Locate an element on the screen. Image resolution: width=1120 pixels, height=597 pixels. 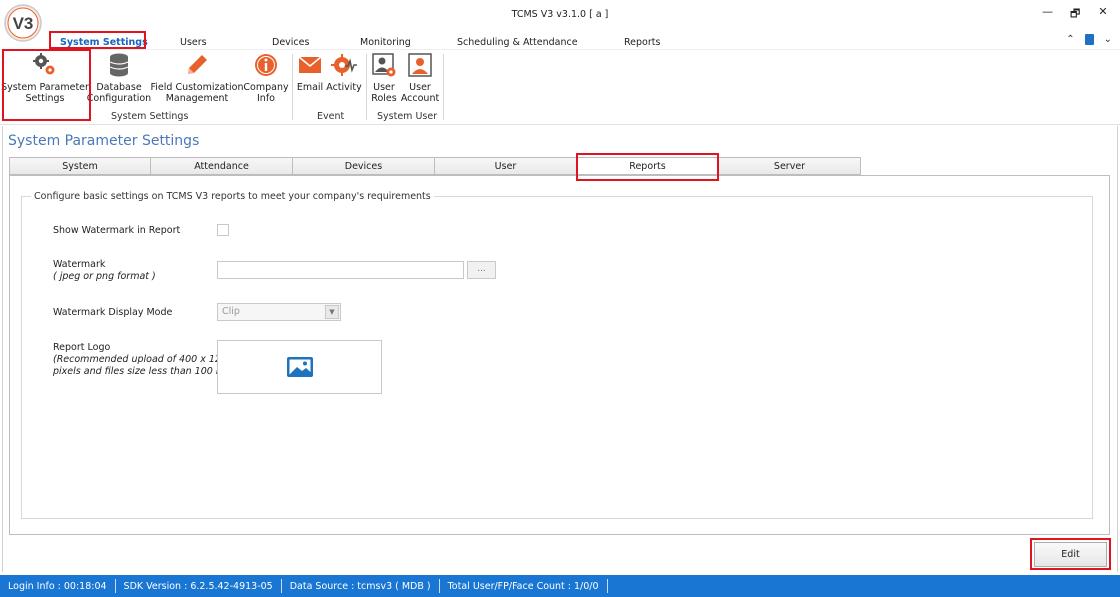
email-button: Email is located at coordinates (310, 72).